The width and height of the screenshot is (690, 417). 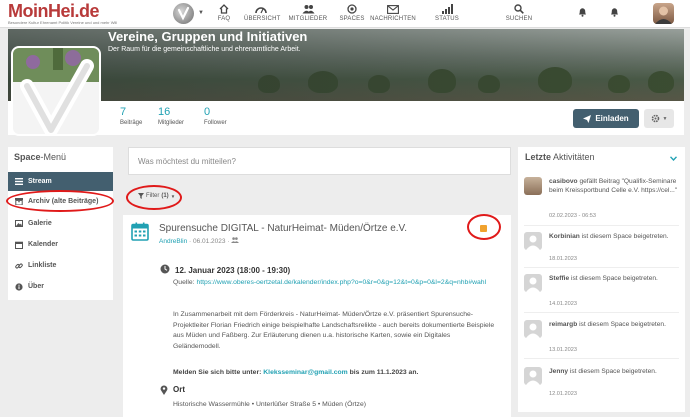 I want to click on alerts-icon, so click(x=614, y=13).